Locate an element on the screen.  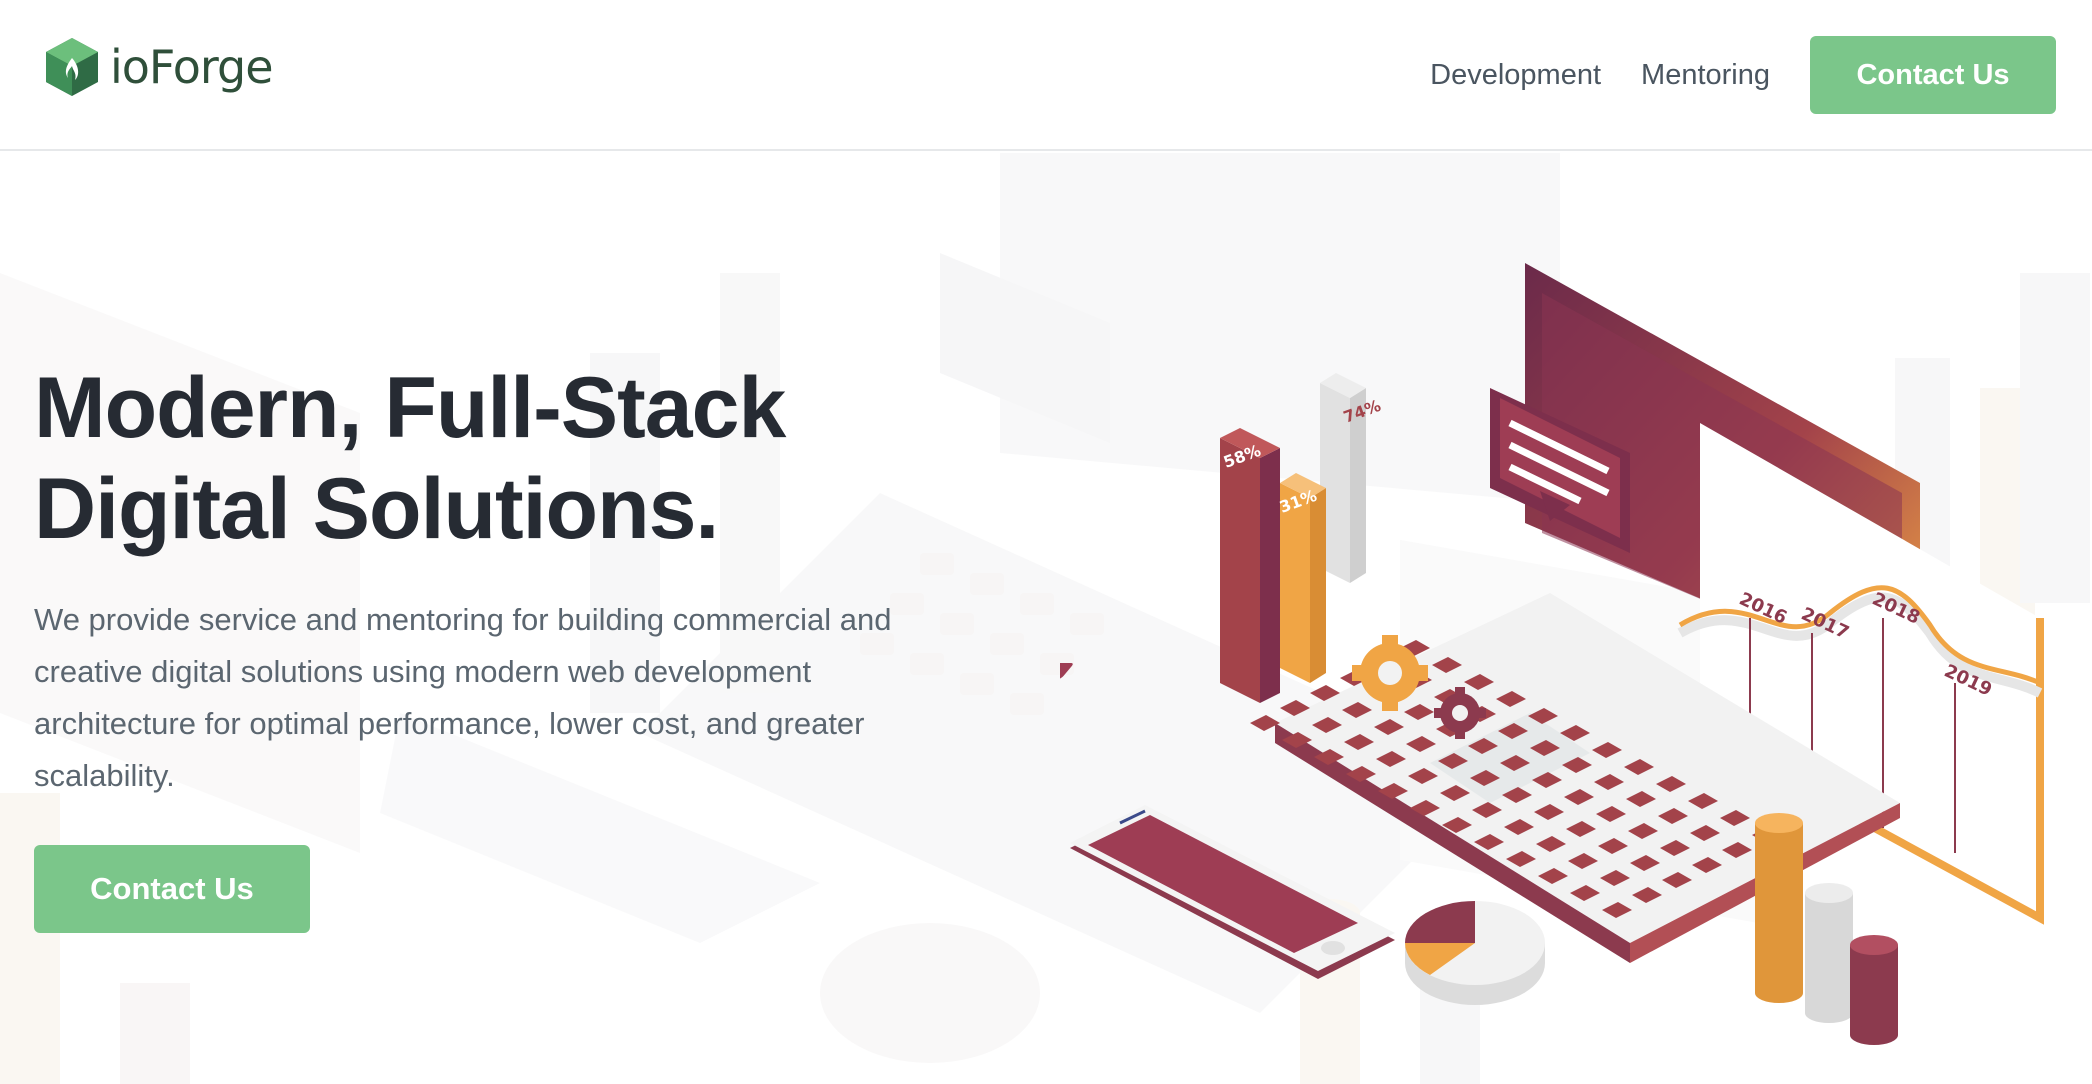
hero-title-line: Modern, Full-Stack is located at coordinates (410, 408).